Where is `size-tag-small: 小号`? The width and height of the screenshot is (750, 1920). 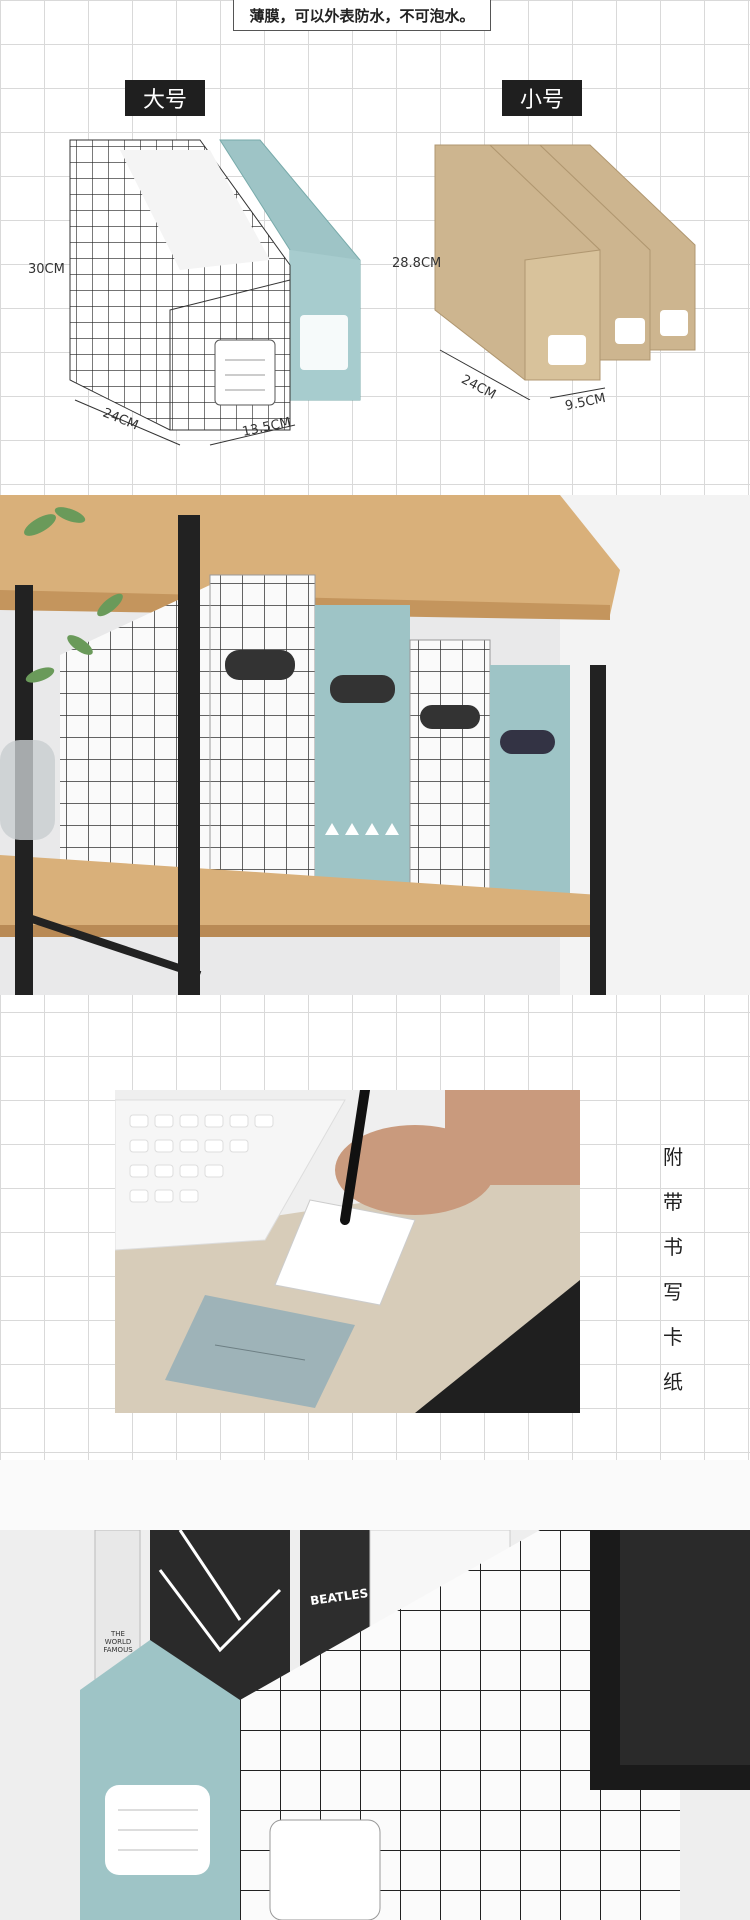 size-tag-small: 小号 is located at coordinates (542, 98).